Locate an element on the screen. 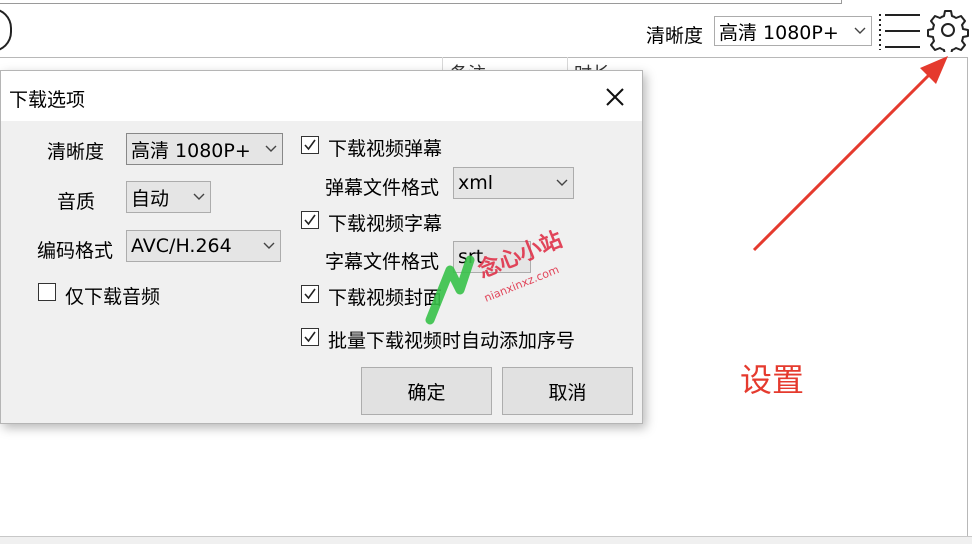  watermark-logo: 念心小站 nianxinxz.com is located at coordinates (495, 277).